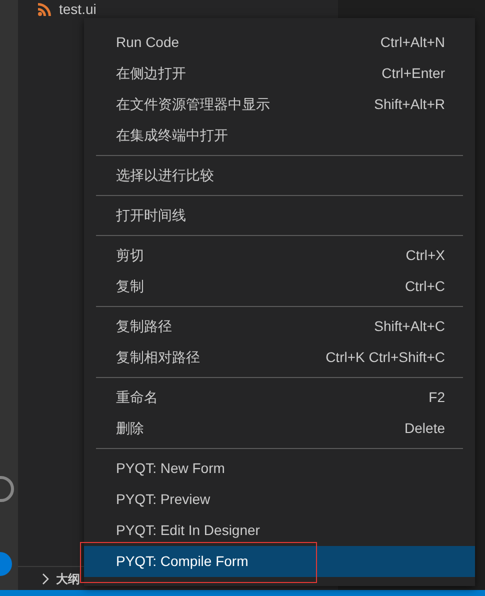 The height and width of the screenshot is (596, 485). I want to click on menu-item: 删除 Delete, so click(279, 428).